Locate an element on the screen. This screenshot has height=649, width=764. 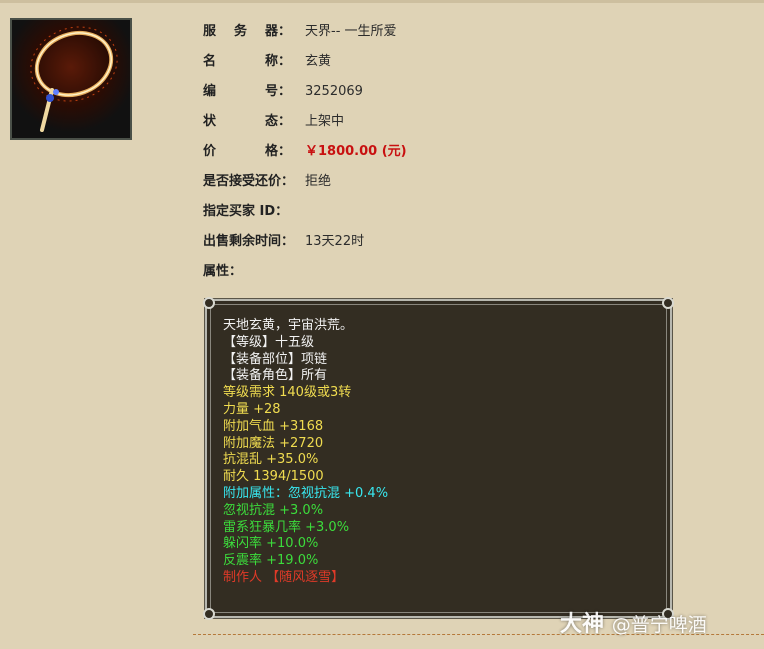
tooltip-role: 【装备角色】所有 is located at coordinates (275, 376).